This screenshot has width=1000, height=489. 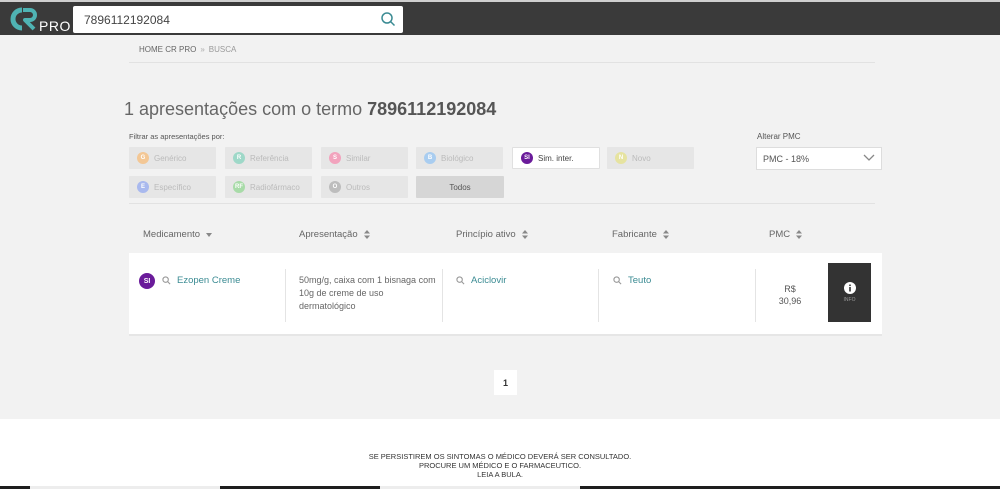 I want to click on chevron-down-icon, so click(x=869, y=157).